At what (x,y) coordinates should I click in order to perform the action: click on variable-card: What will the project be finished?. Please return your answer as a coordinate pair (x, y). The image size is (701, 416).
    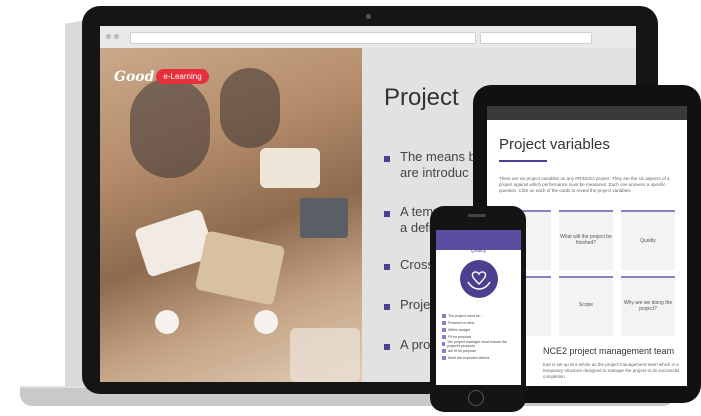
    Looking at the image, I should click on (586, 240).